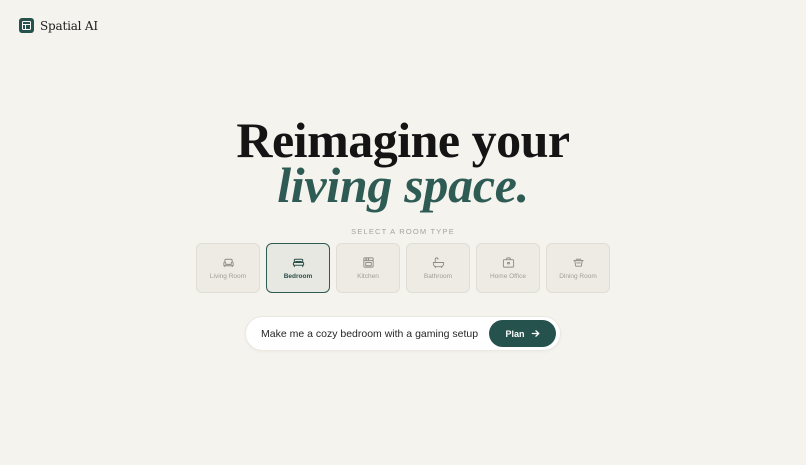 The height and width of the screenshot is (465, 806). Describe the element at coordinates (69, 25) in the screenshot. I see `brand-name: Spatial AI` at that location.